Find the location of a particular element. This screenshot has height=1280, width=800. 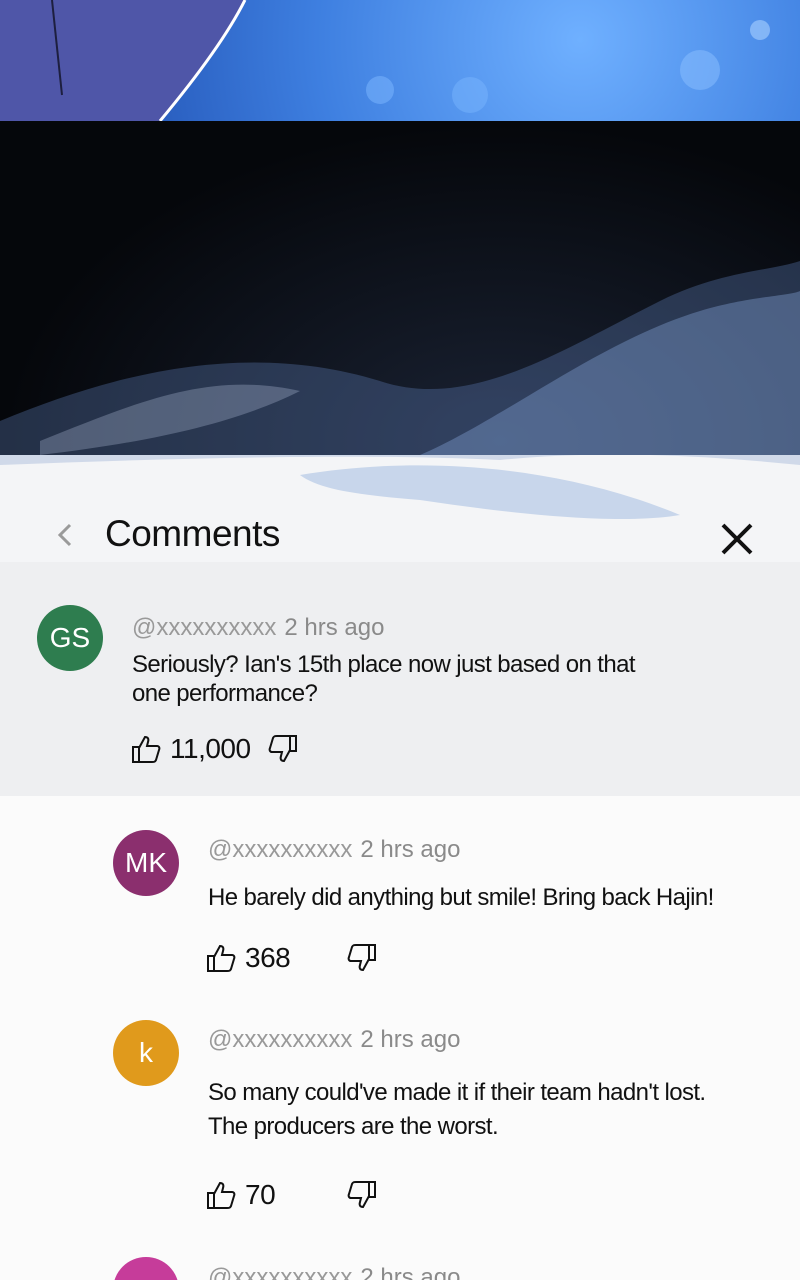

comment-item: @xxxxxxxxxx 2 hrs ago is located at coordinates (400, 1267).